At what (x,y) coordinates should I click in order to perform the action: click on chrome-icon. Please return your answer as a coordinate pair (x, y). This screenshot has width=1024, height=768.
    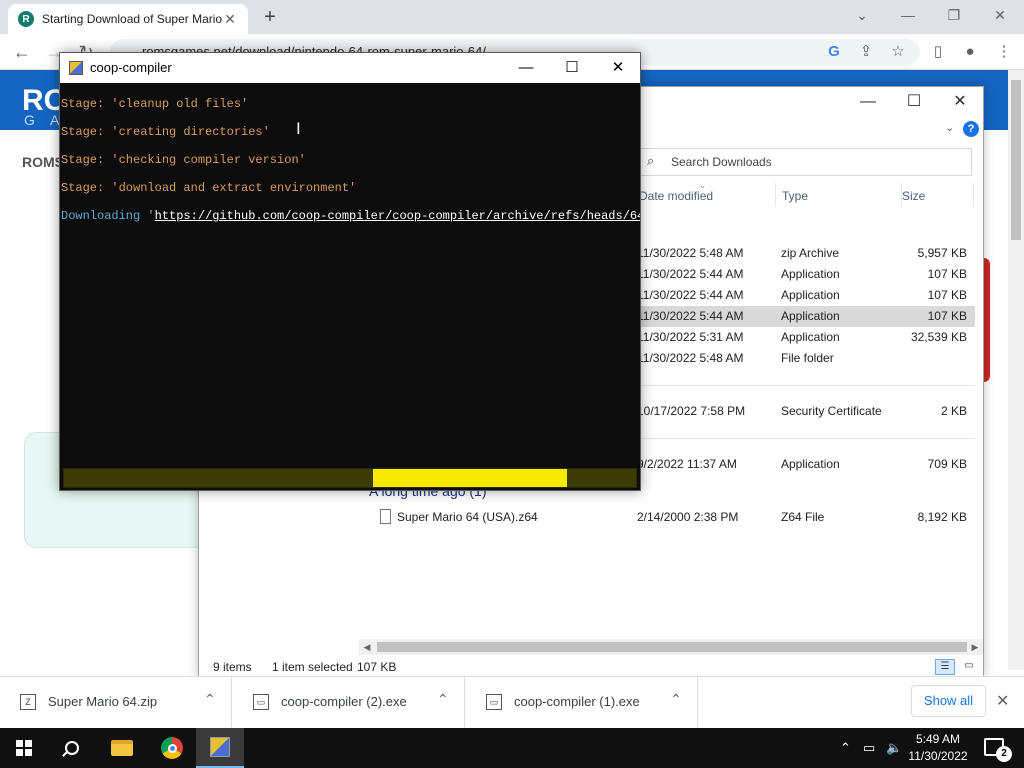
    Looking at the image, I should click on (172, 748).